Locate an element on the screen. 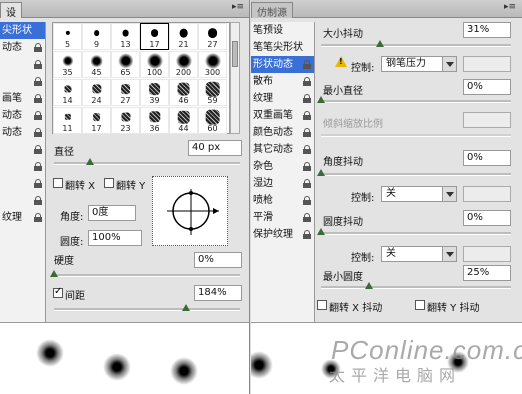  control-select-angle: 关 is located at coordinates (419, 194).